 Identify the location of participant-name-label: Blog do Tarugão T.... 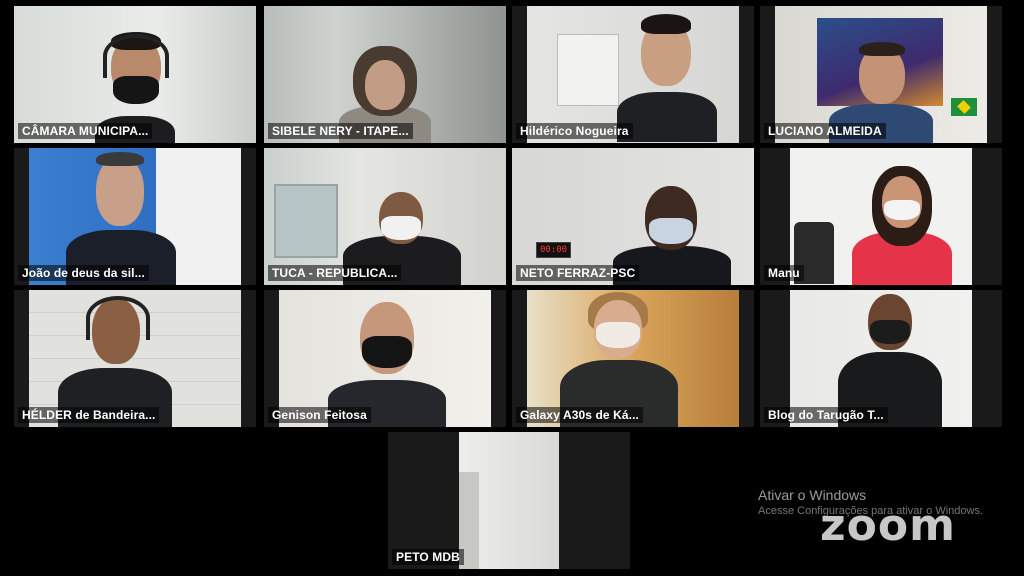
(826, 415).